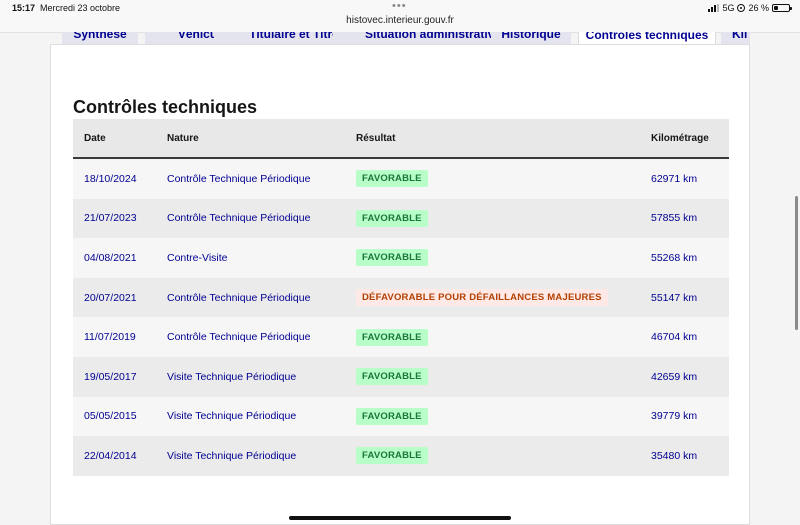 Image resolution: width=800 pixels, height=525 pixels. What do you see at coordinates (114, 139) in the screenshot?
I see `column-header-date: Date` at bounding box center [114, 139].